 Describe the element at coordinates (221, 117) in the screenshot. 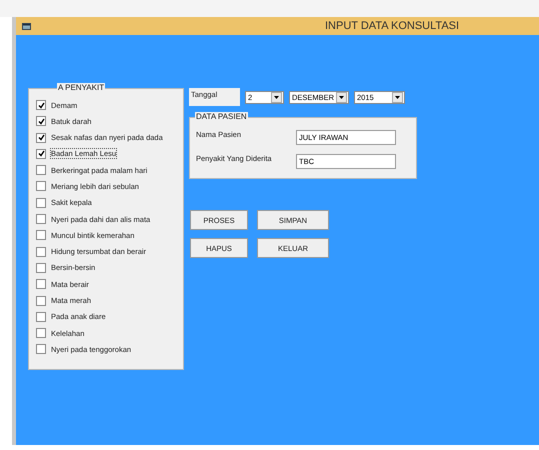

I see `group-title: DATA PASIEN` at that location.